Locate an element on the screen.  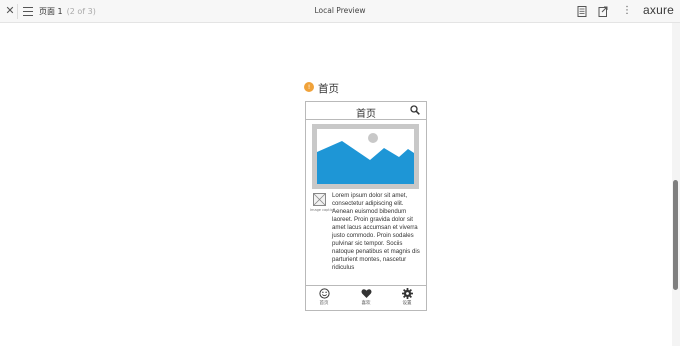
tab-bar: 首页 喜欢 设置 is located at coordinates (366, 297).